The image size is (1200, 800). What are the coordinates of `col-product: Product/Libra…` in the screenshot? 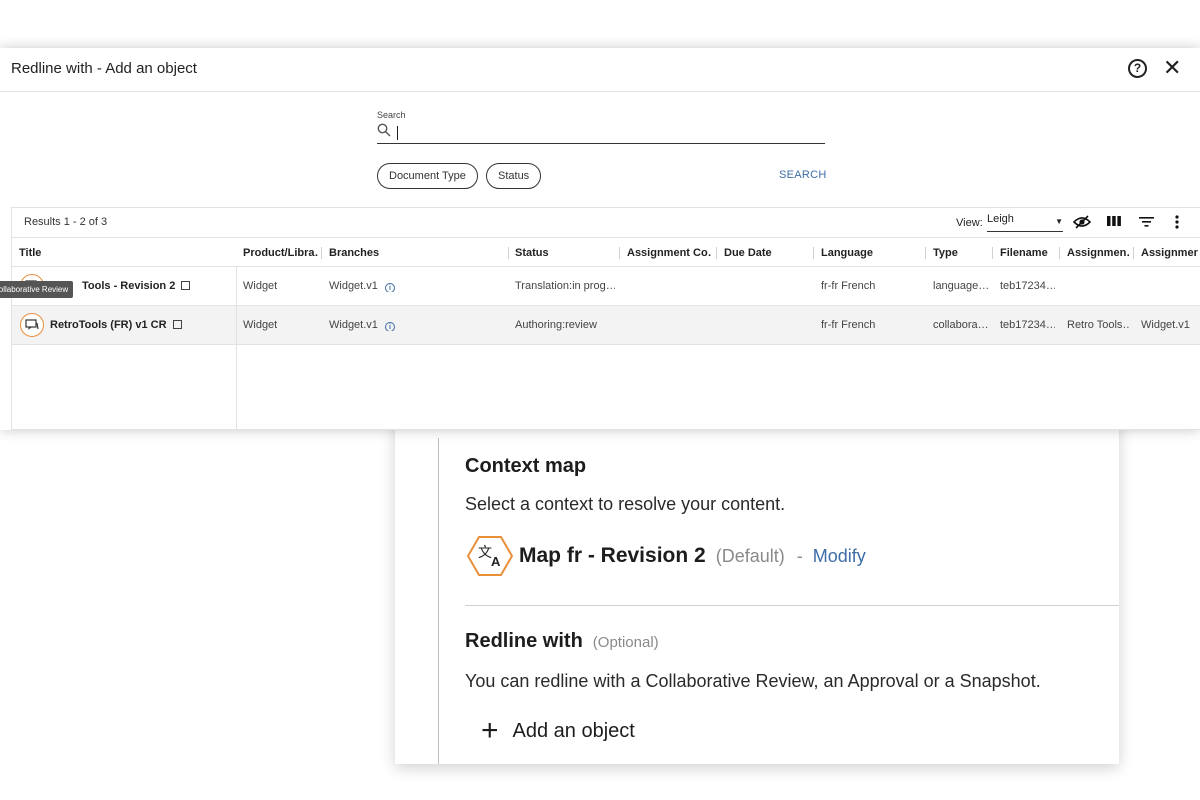 It's located at (280, 253).